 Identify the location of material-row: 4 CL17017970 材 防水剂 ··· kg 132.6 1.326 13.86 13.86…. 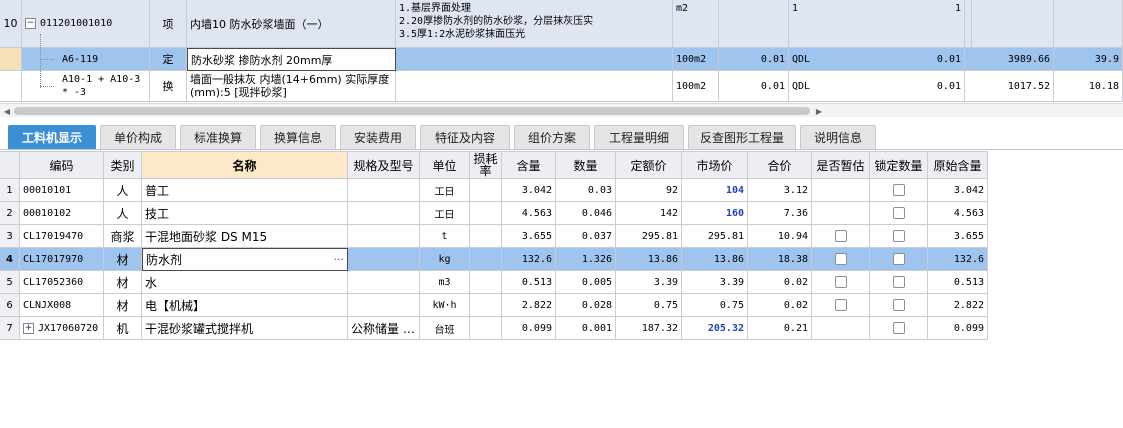
(494, 259).